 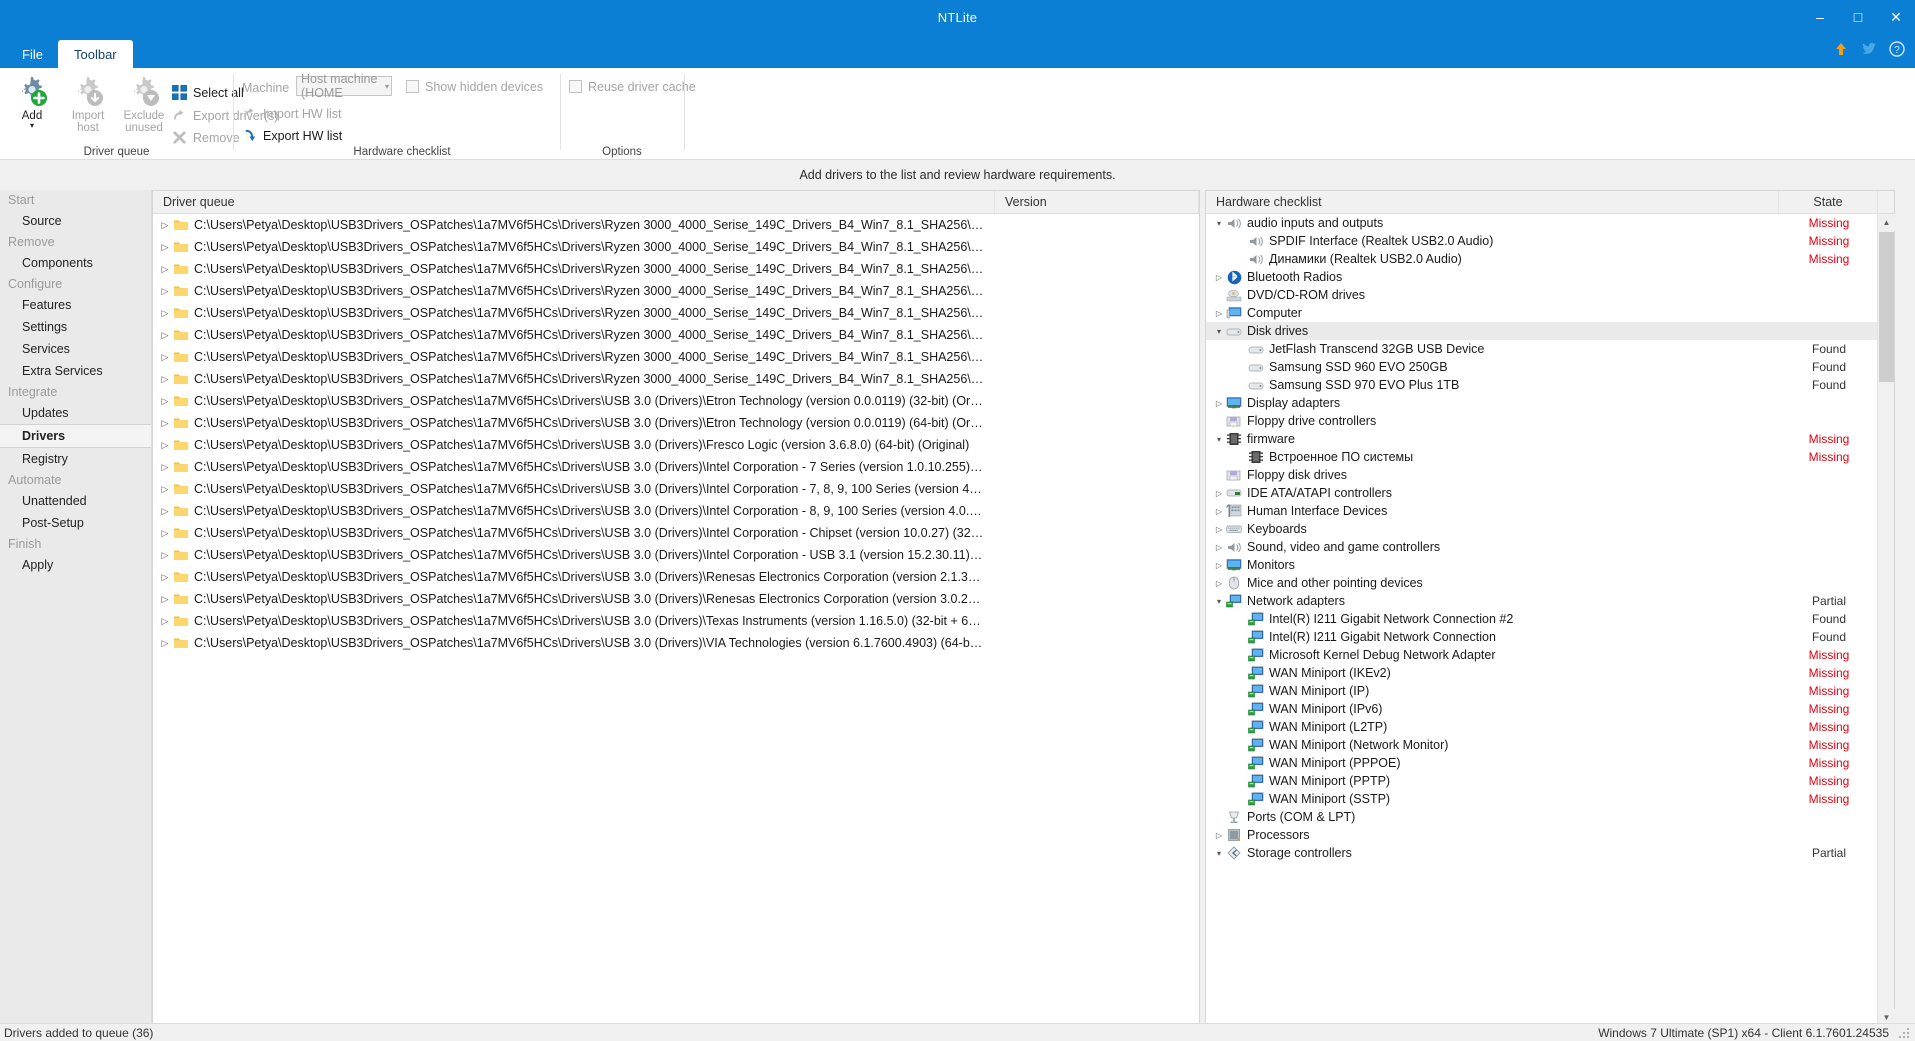 I want to click on hardware-row: ▾ firmware Missing, so click(x=1541, y=439).